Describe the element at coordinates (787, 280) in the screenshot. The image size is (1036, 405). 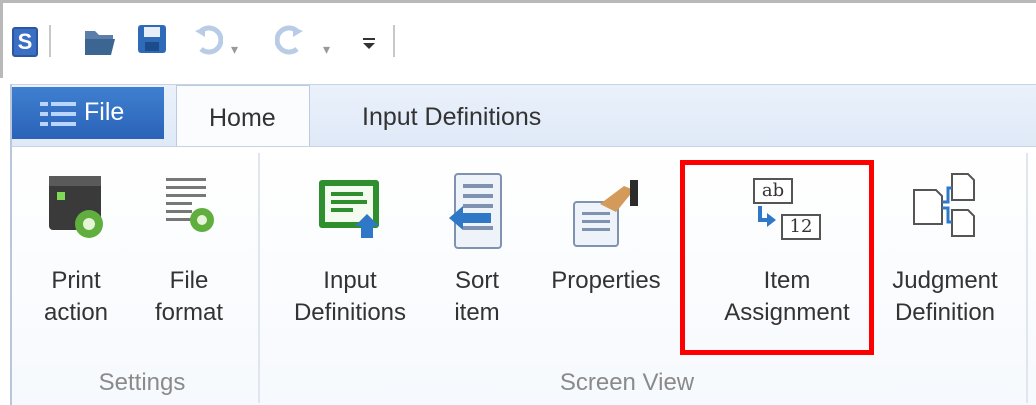
I see `item-assignment-label-line1: Item` at that location.